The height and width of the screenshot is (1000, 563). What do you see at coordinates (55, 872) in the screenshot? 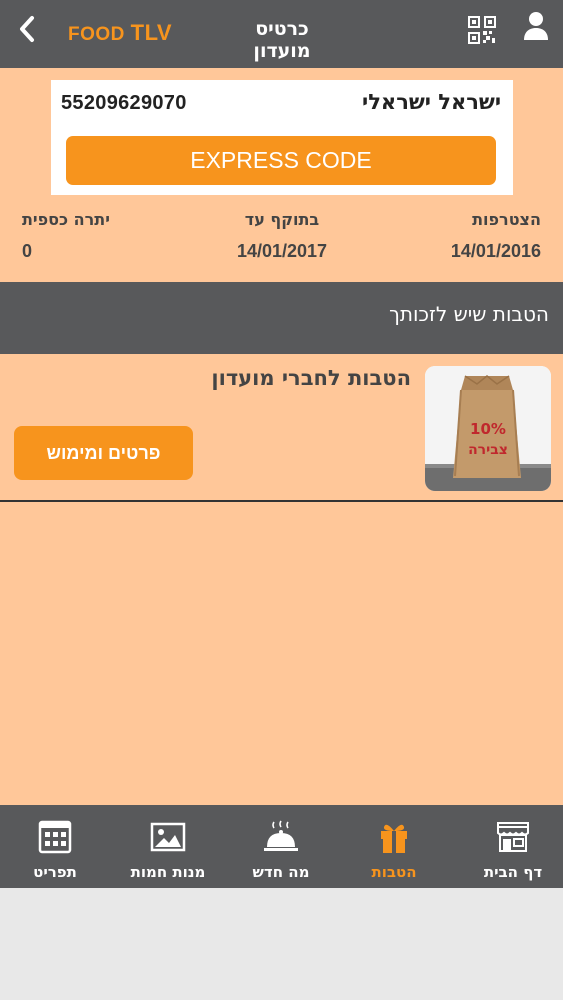
I see `nav-label-menu: תפריט` at bounding box center [55, 872].